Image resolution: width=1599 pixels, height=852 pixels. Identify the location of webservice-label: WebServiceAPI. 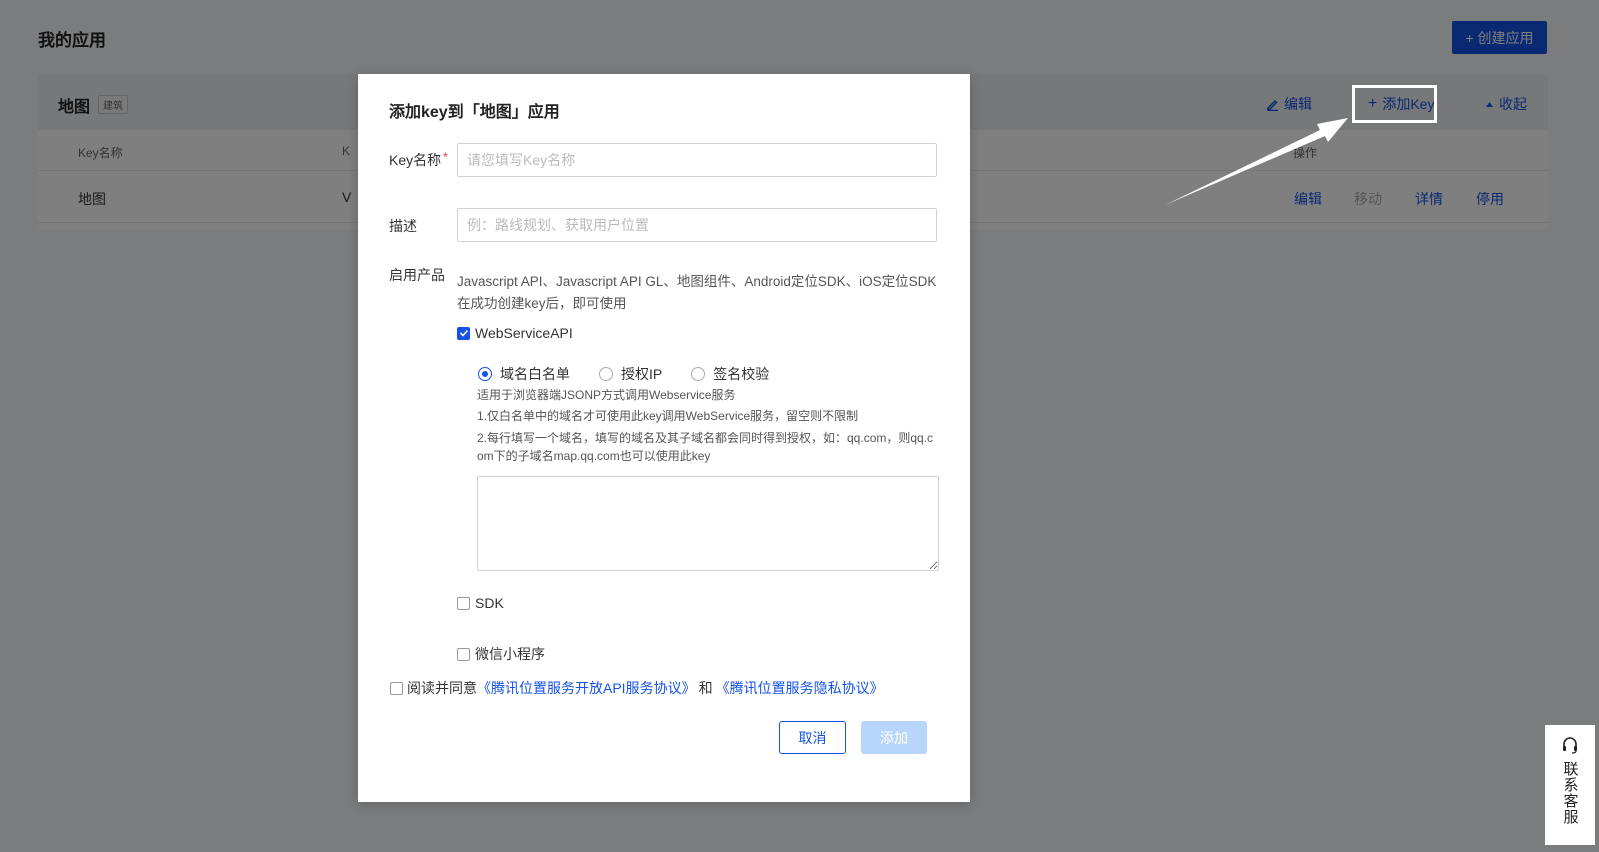
(524, 333).